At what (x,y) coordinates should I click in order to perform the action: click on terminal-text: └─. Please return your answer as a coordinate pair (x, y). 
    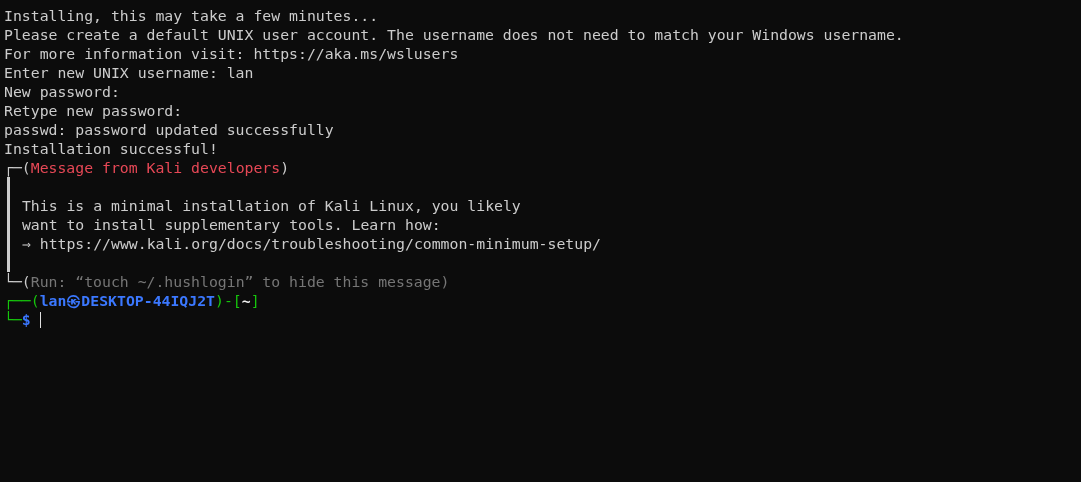
    Looking at the image, I should click on (13, 319).